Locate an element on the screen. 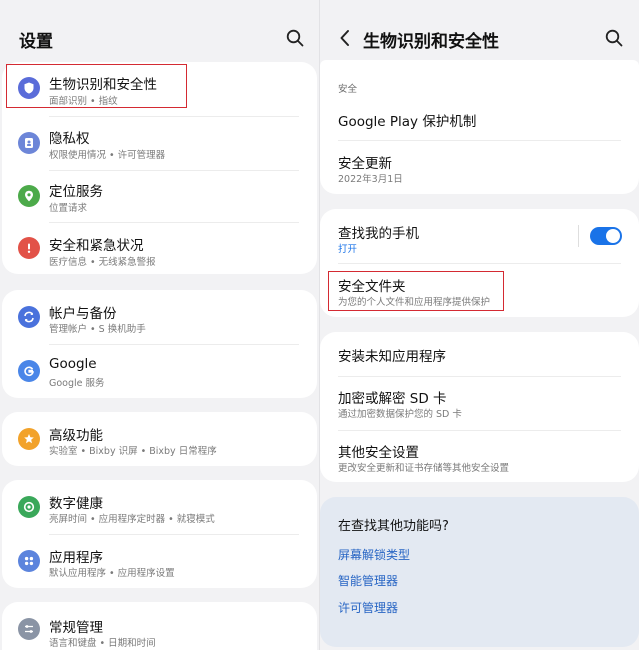 The image size is (639, 650). settings-item-unknown-apps: 安装未知应用程序 is located at coordinates (479, 354).